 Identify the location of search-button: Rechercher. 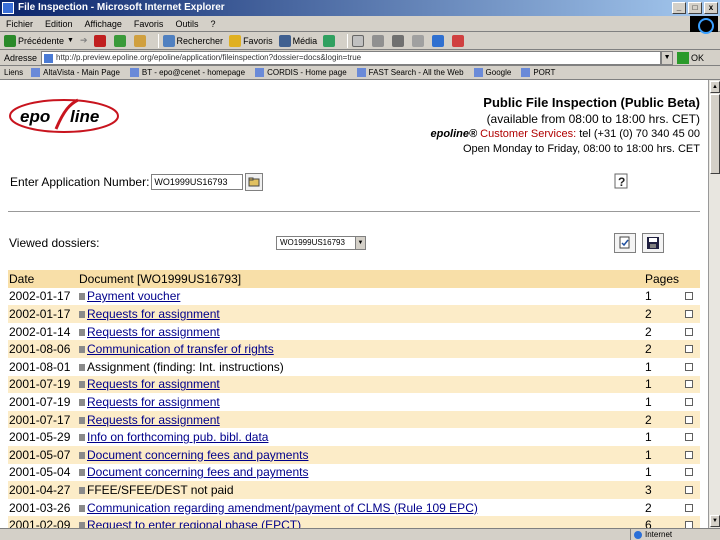
(192, 40).